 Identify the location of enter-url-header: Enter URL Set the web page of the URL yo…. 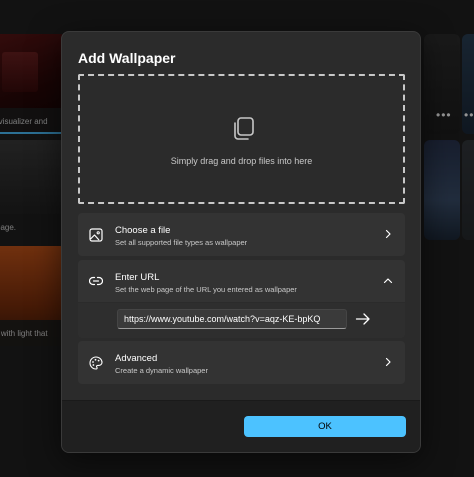
(241, 281).